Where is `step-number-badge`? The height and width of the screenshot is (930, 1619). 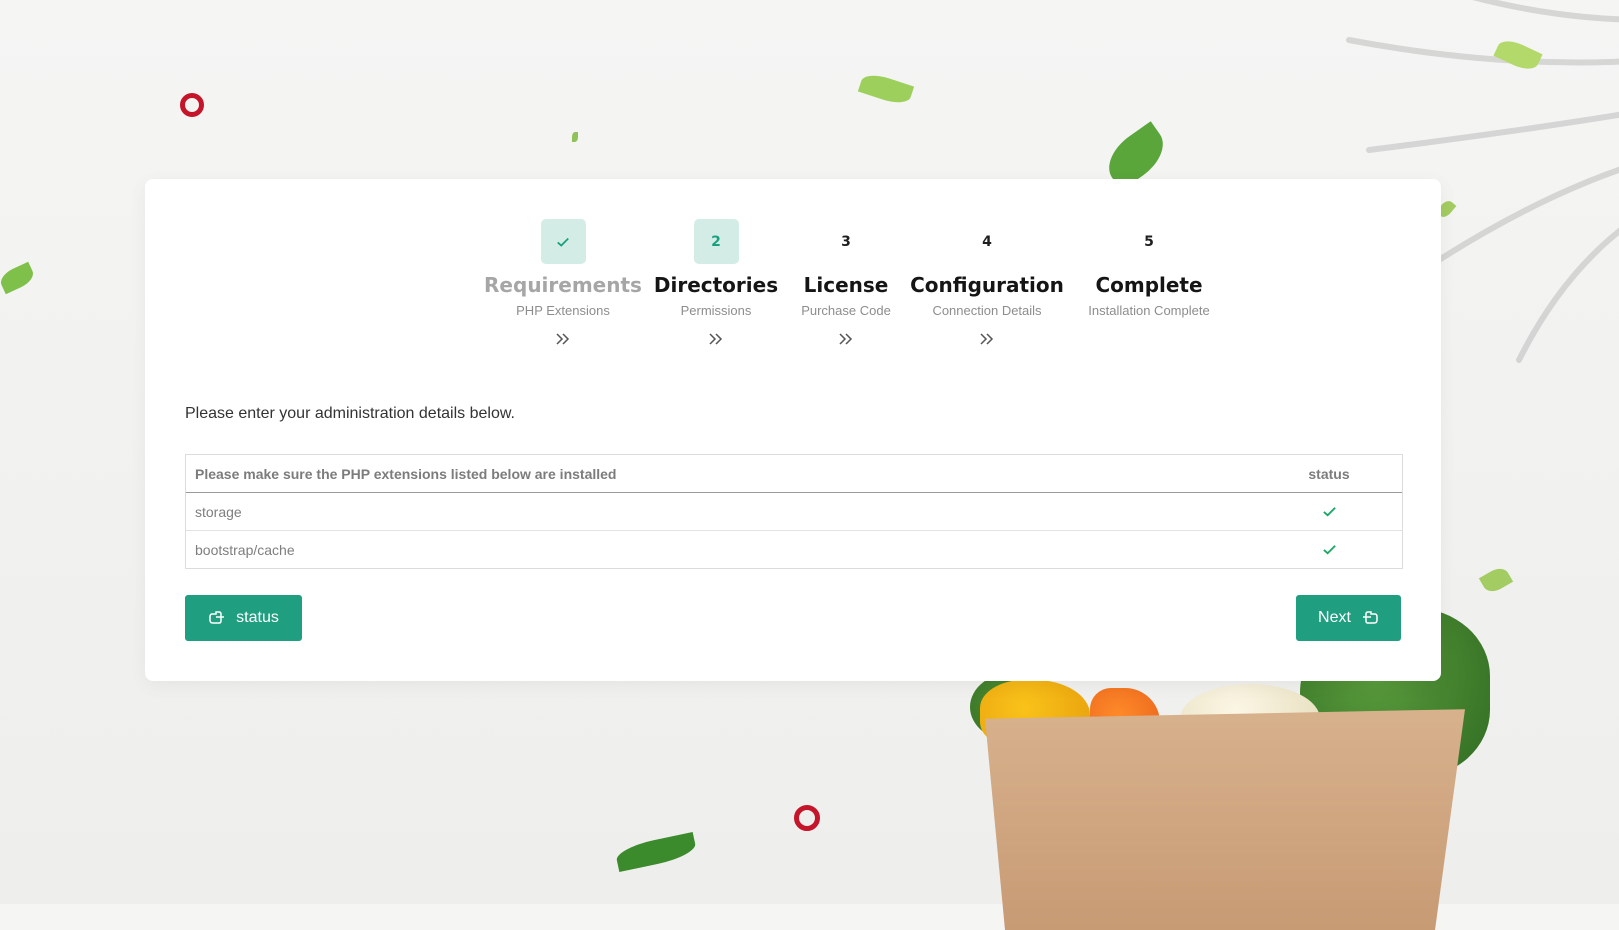 step-number-badge is located at coordinates (563, 241).